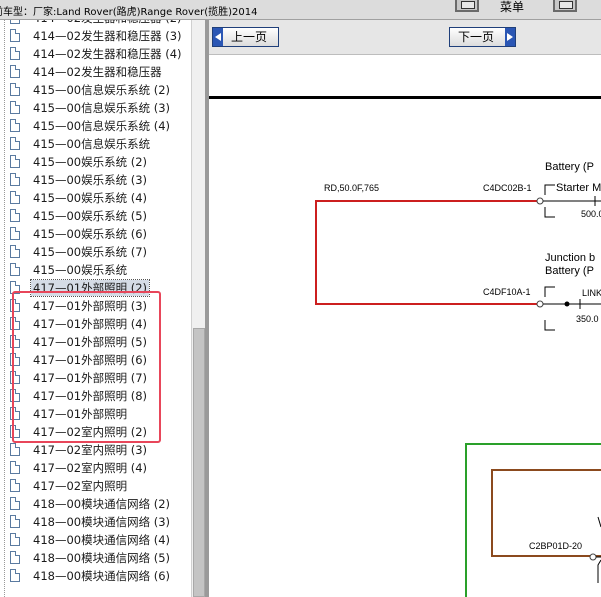 Image resolution: width=601 pixels, height=597 pixels. I want to click on tree-item-label: 414—02发生器和稳压器 (4), so click(107, 54).